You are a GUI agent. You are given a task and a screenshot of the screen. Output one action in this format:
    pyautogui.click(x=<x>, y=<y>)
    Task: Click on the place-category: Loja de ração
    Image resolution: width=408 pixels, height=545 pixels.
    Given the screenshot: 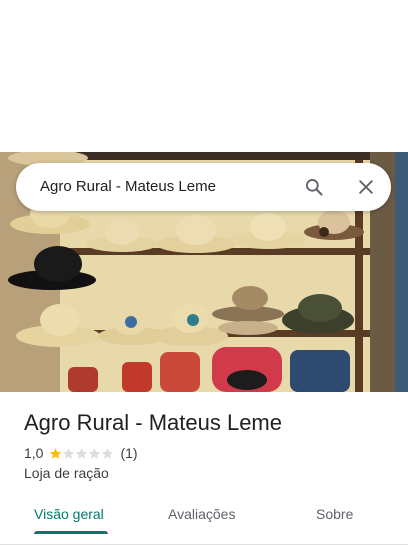 What is the action you would take?
    pyautogui.click(x=66, y=473)
    